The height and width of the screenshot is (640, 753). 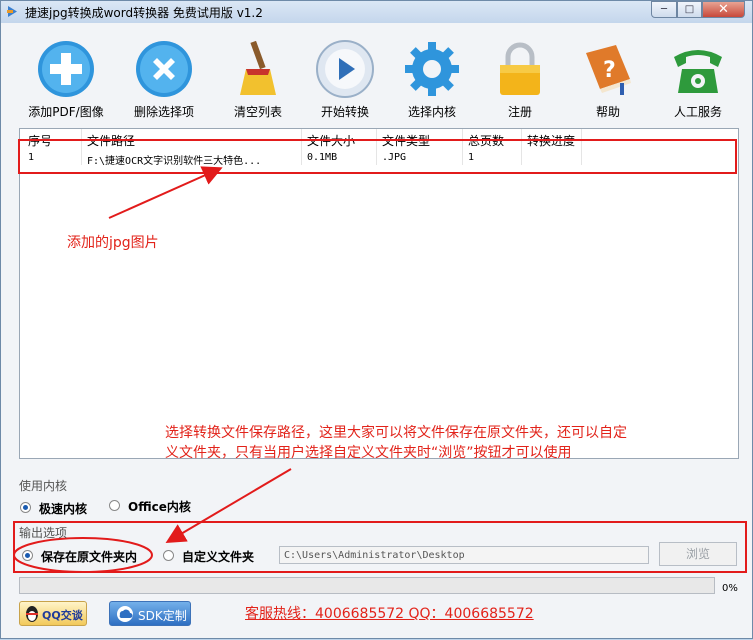 What do you see at coordinates (396, 433) in the screenshot?
I see `annotation-save-path-line1: 选择转换文件保存路径，这里大家可以将文件保存在原文件夹，还可以自定` at bounding box center [396, 433].